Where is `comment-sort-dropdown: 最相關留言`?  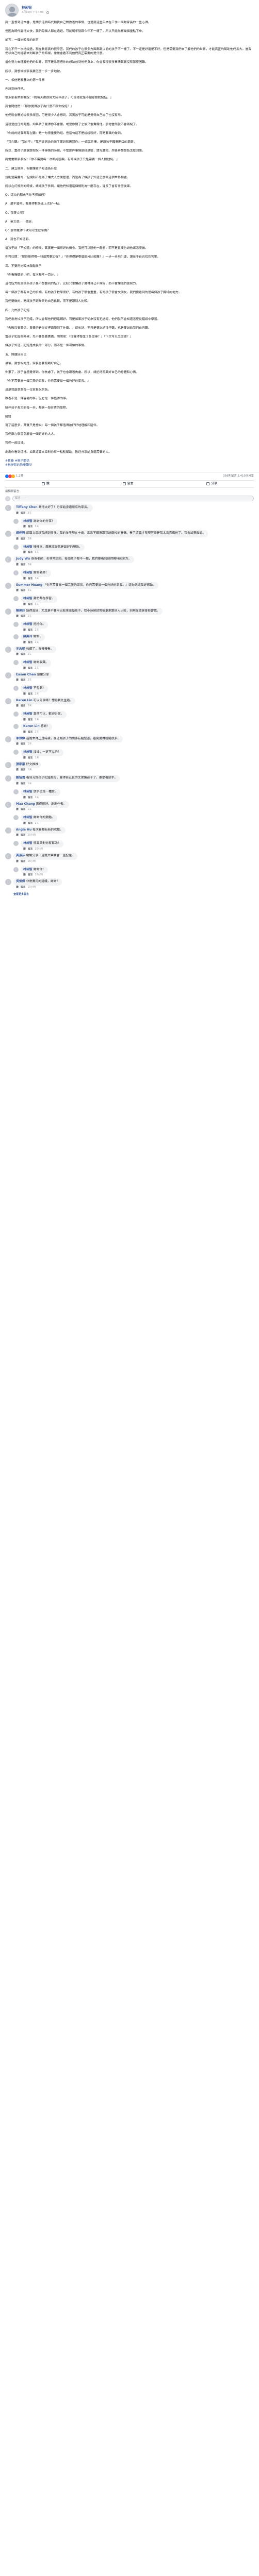
comment-sort-dropdown: 最相關留言 is located at coordinates (12, 491).